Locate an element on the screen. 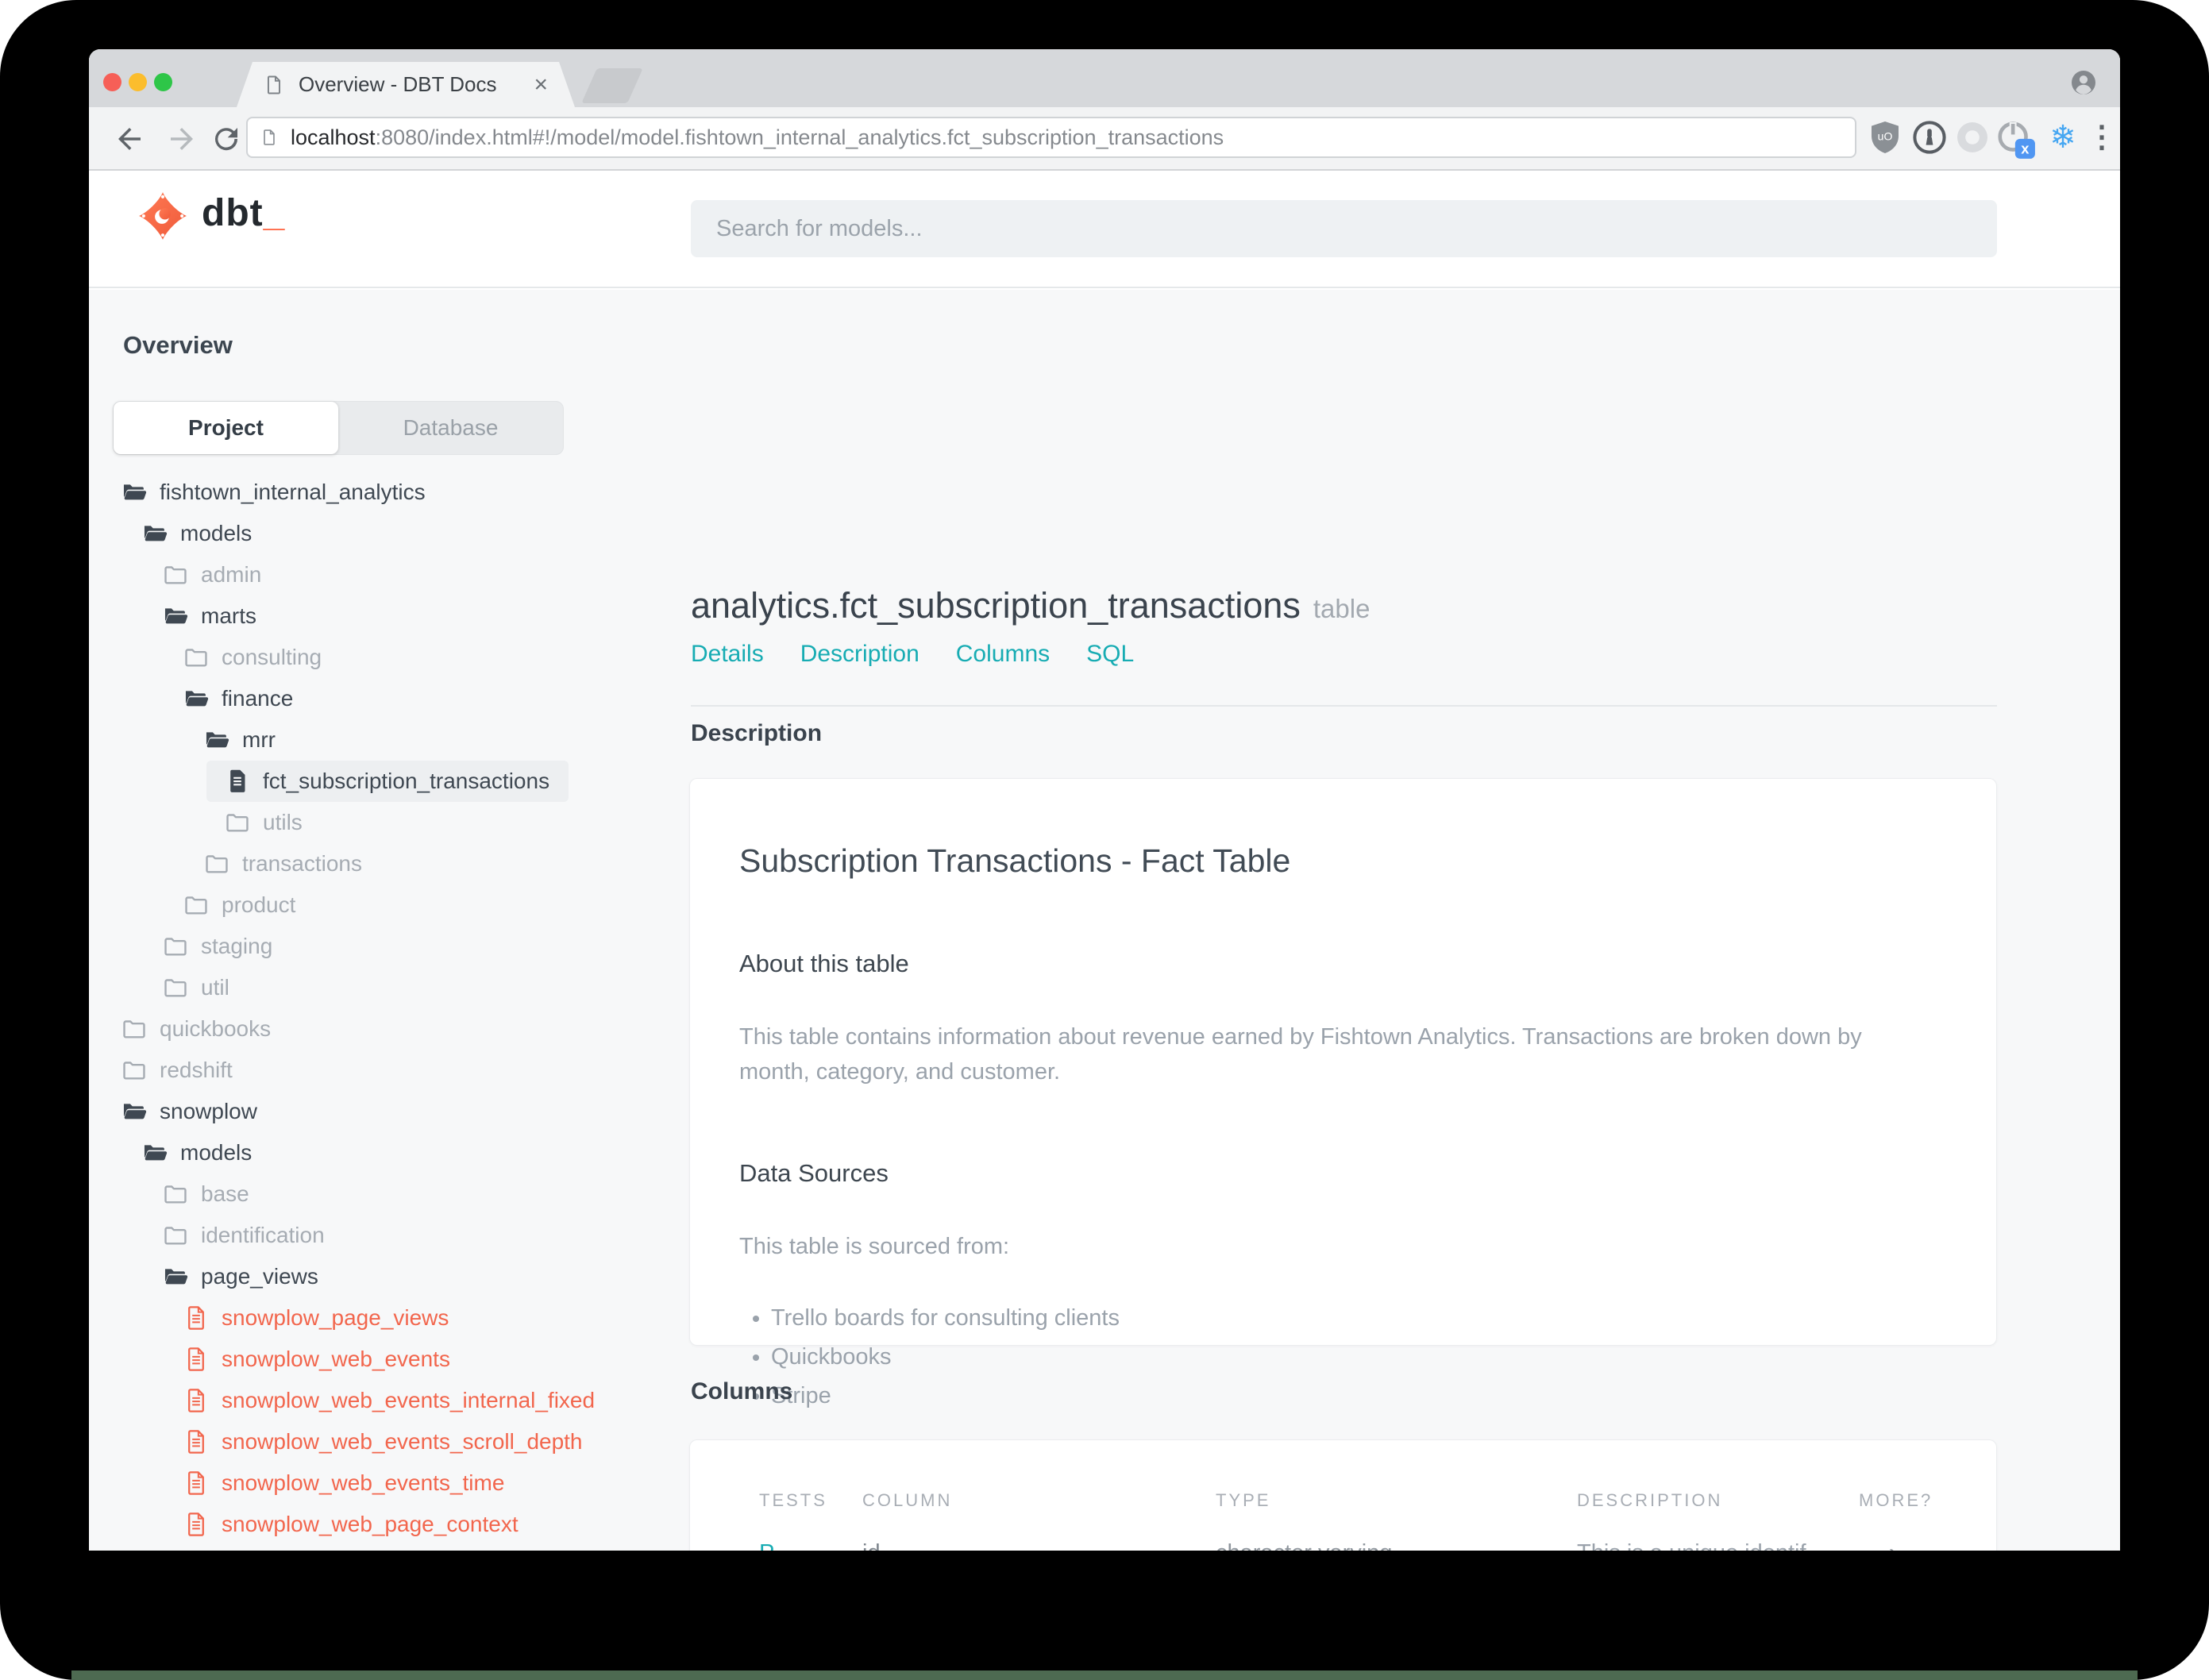  model-nav-sql: SQL is located at coordinates (1110, 654).